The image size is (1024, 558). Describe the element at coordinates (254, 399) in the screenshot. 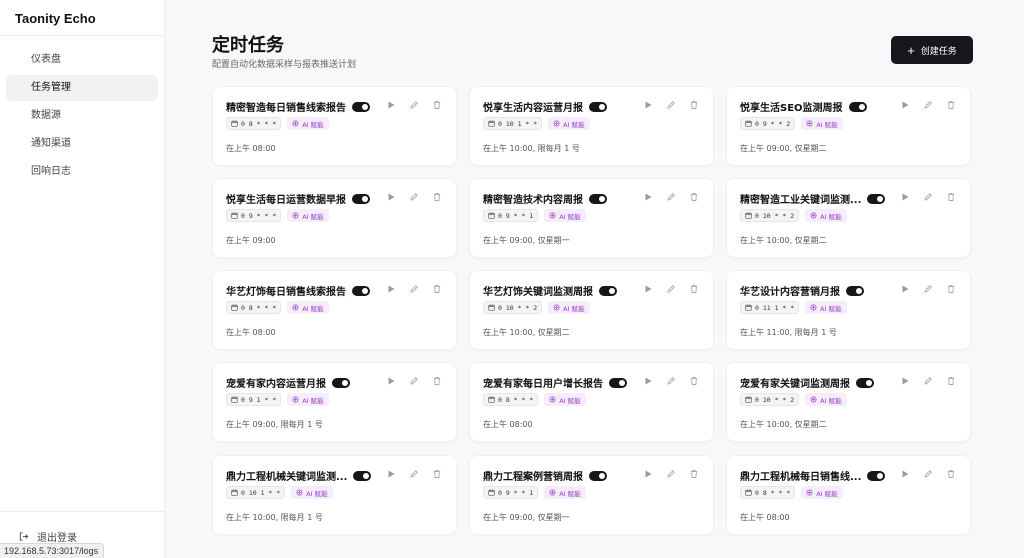

I see `cron-badge: 0 9 1 * *` at that location.